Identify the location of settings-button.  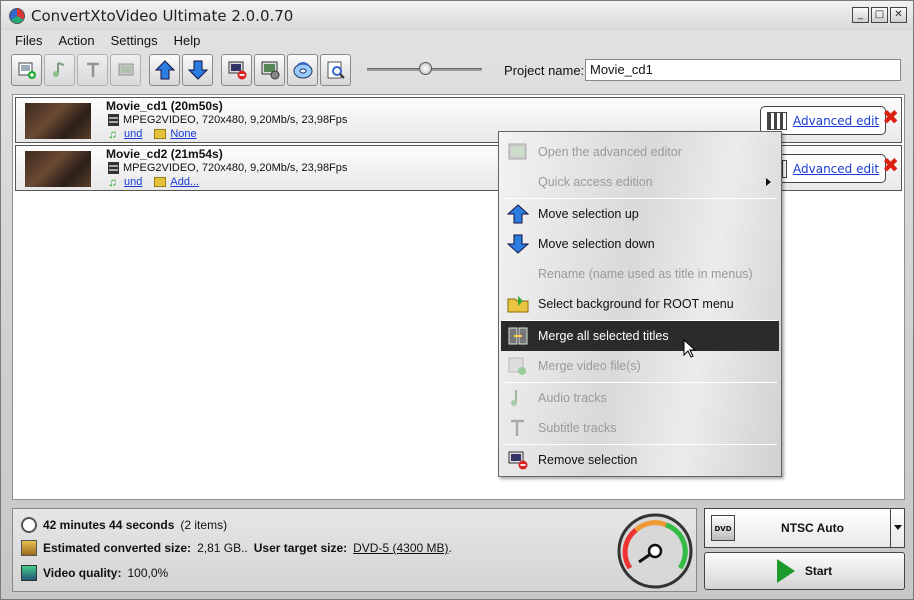
(269, 70).